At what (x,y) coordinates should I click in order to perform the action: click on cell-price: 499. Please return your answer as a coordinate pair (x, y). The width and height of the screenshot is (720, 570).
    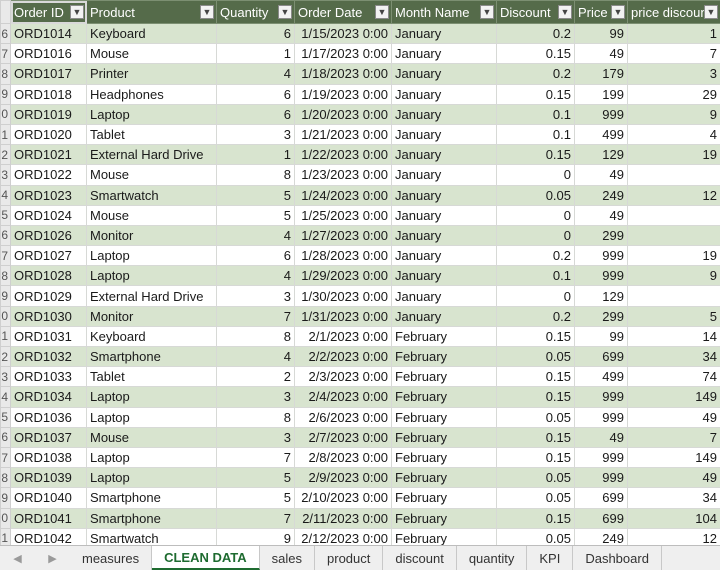
    Looking at the image, I should click on (601, 134).